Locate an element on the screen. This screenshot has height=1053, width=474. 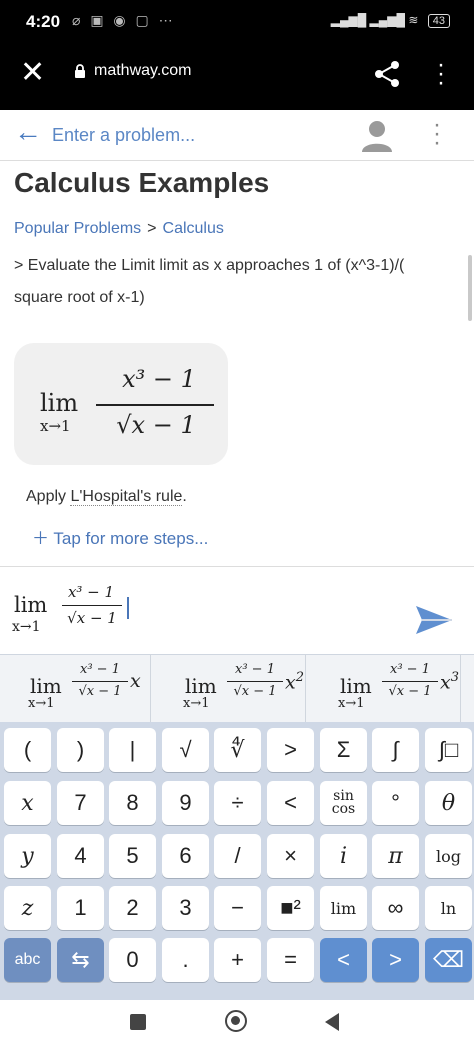
degree-key: ° is located at coordinates (395, 803).